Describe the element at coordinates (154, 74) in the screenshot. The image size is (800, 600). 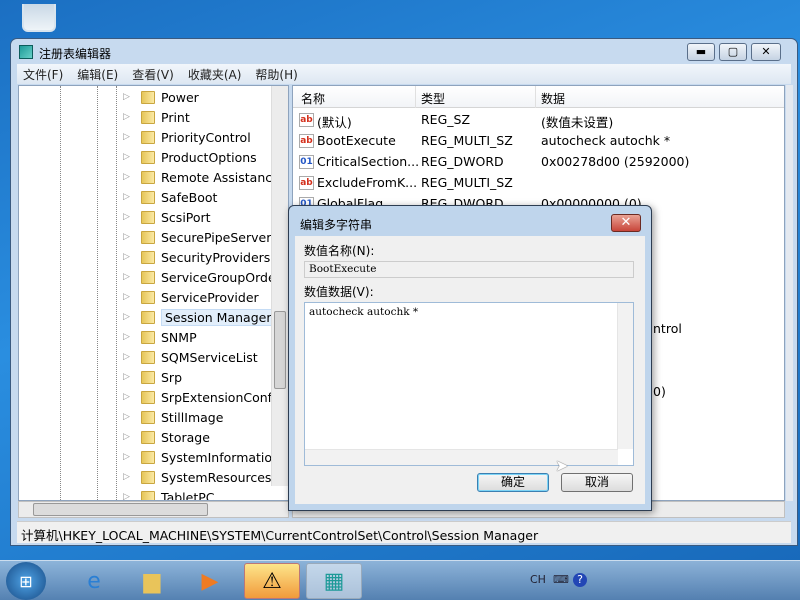
I see `menu-view: 查看(V)` at that location.